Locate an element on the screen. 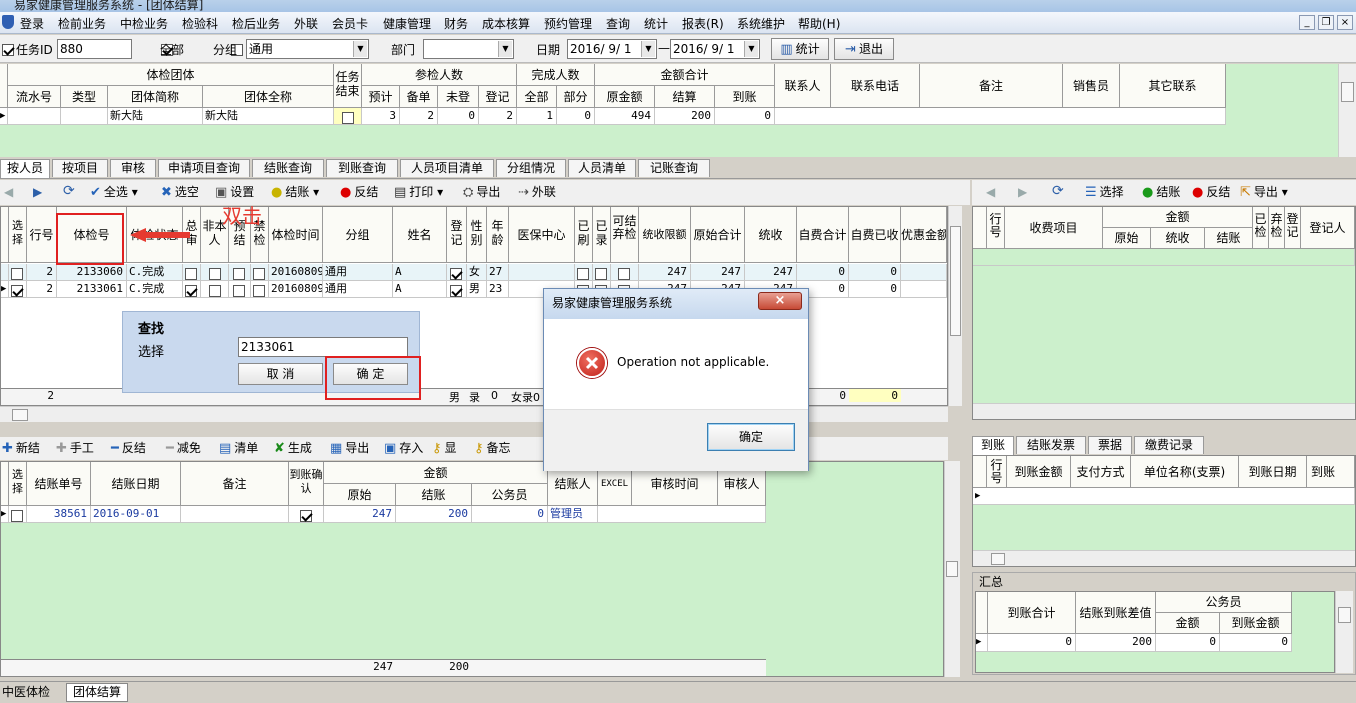 The height and width of the screenshot is (703, 1356). minimize-icon: _ is located at coordinates (1307, 22).